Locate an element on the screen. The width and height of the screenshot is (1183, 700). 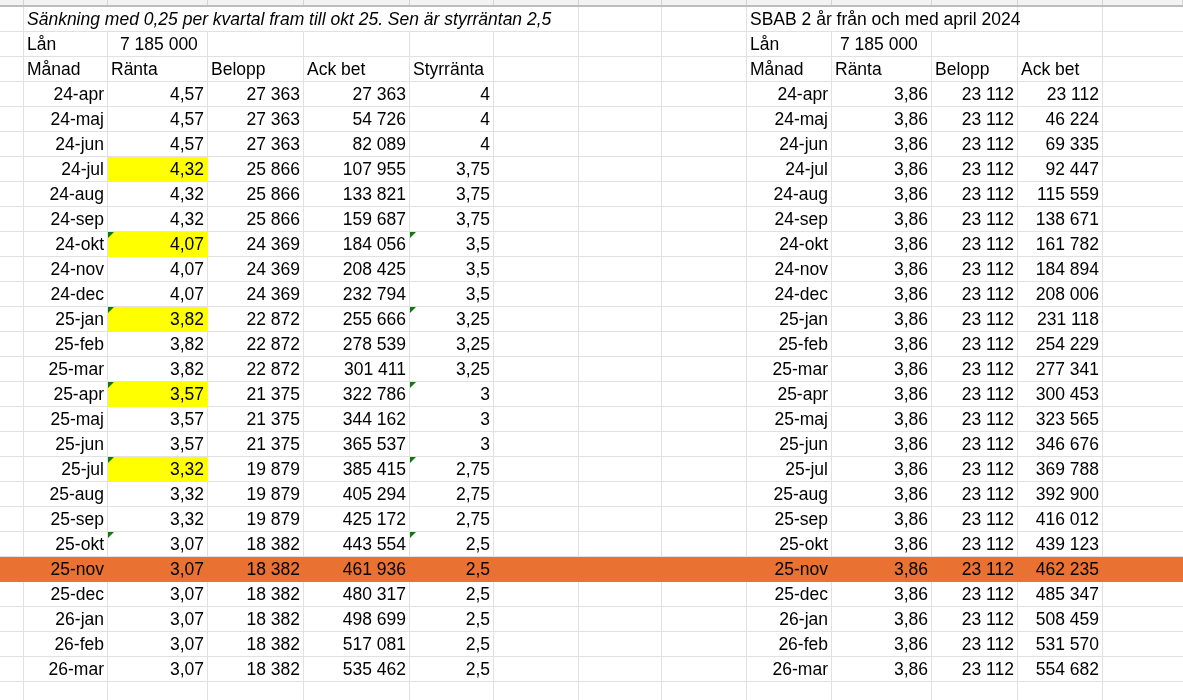
table-cell-text: 25-maj is located at coordinates (77, 419).